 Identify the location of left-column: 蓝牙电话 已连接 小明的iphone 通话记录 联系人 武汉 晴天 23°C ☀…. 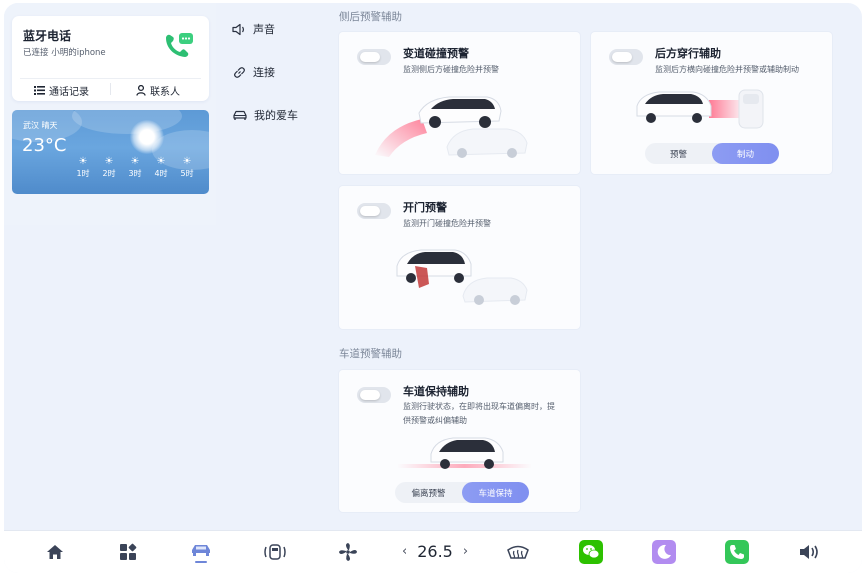
(110, 114).